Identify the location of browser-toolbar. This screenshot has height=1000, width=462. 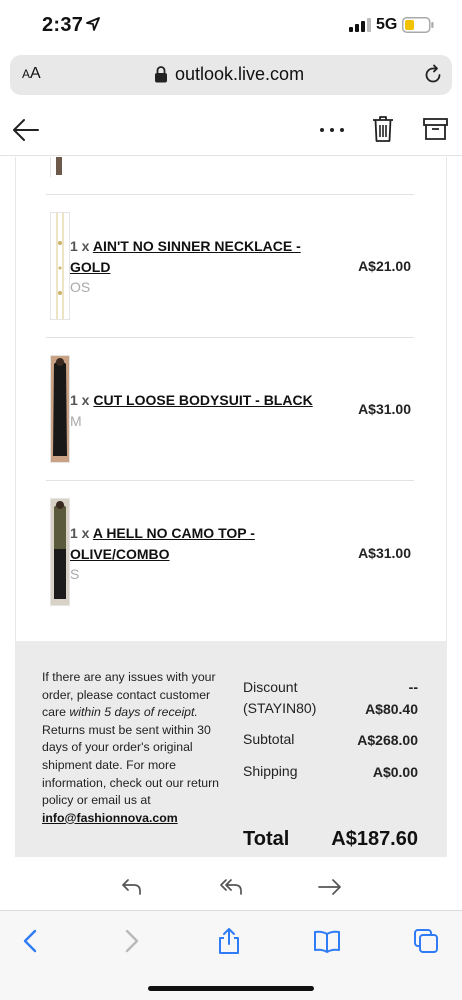
(231, 955).